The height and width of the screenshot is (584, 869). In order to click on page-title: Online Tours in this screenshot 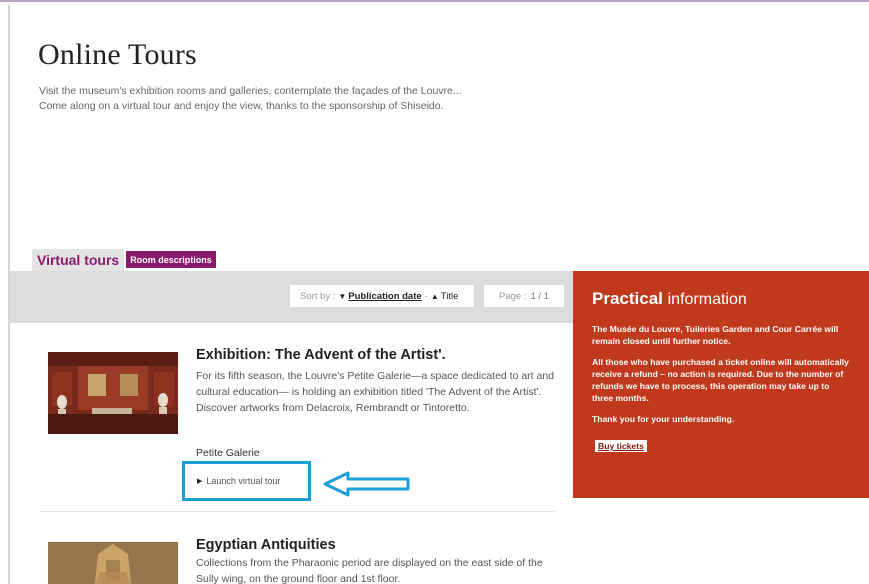, I will do `click(117, 54)`.